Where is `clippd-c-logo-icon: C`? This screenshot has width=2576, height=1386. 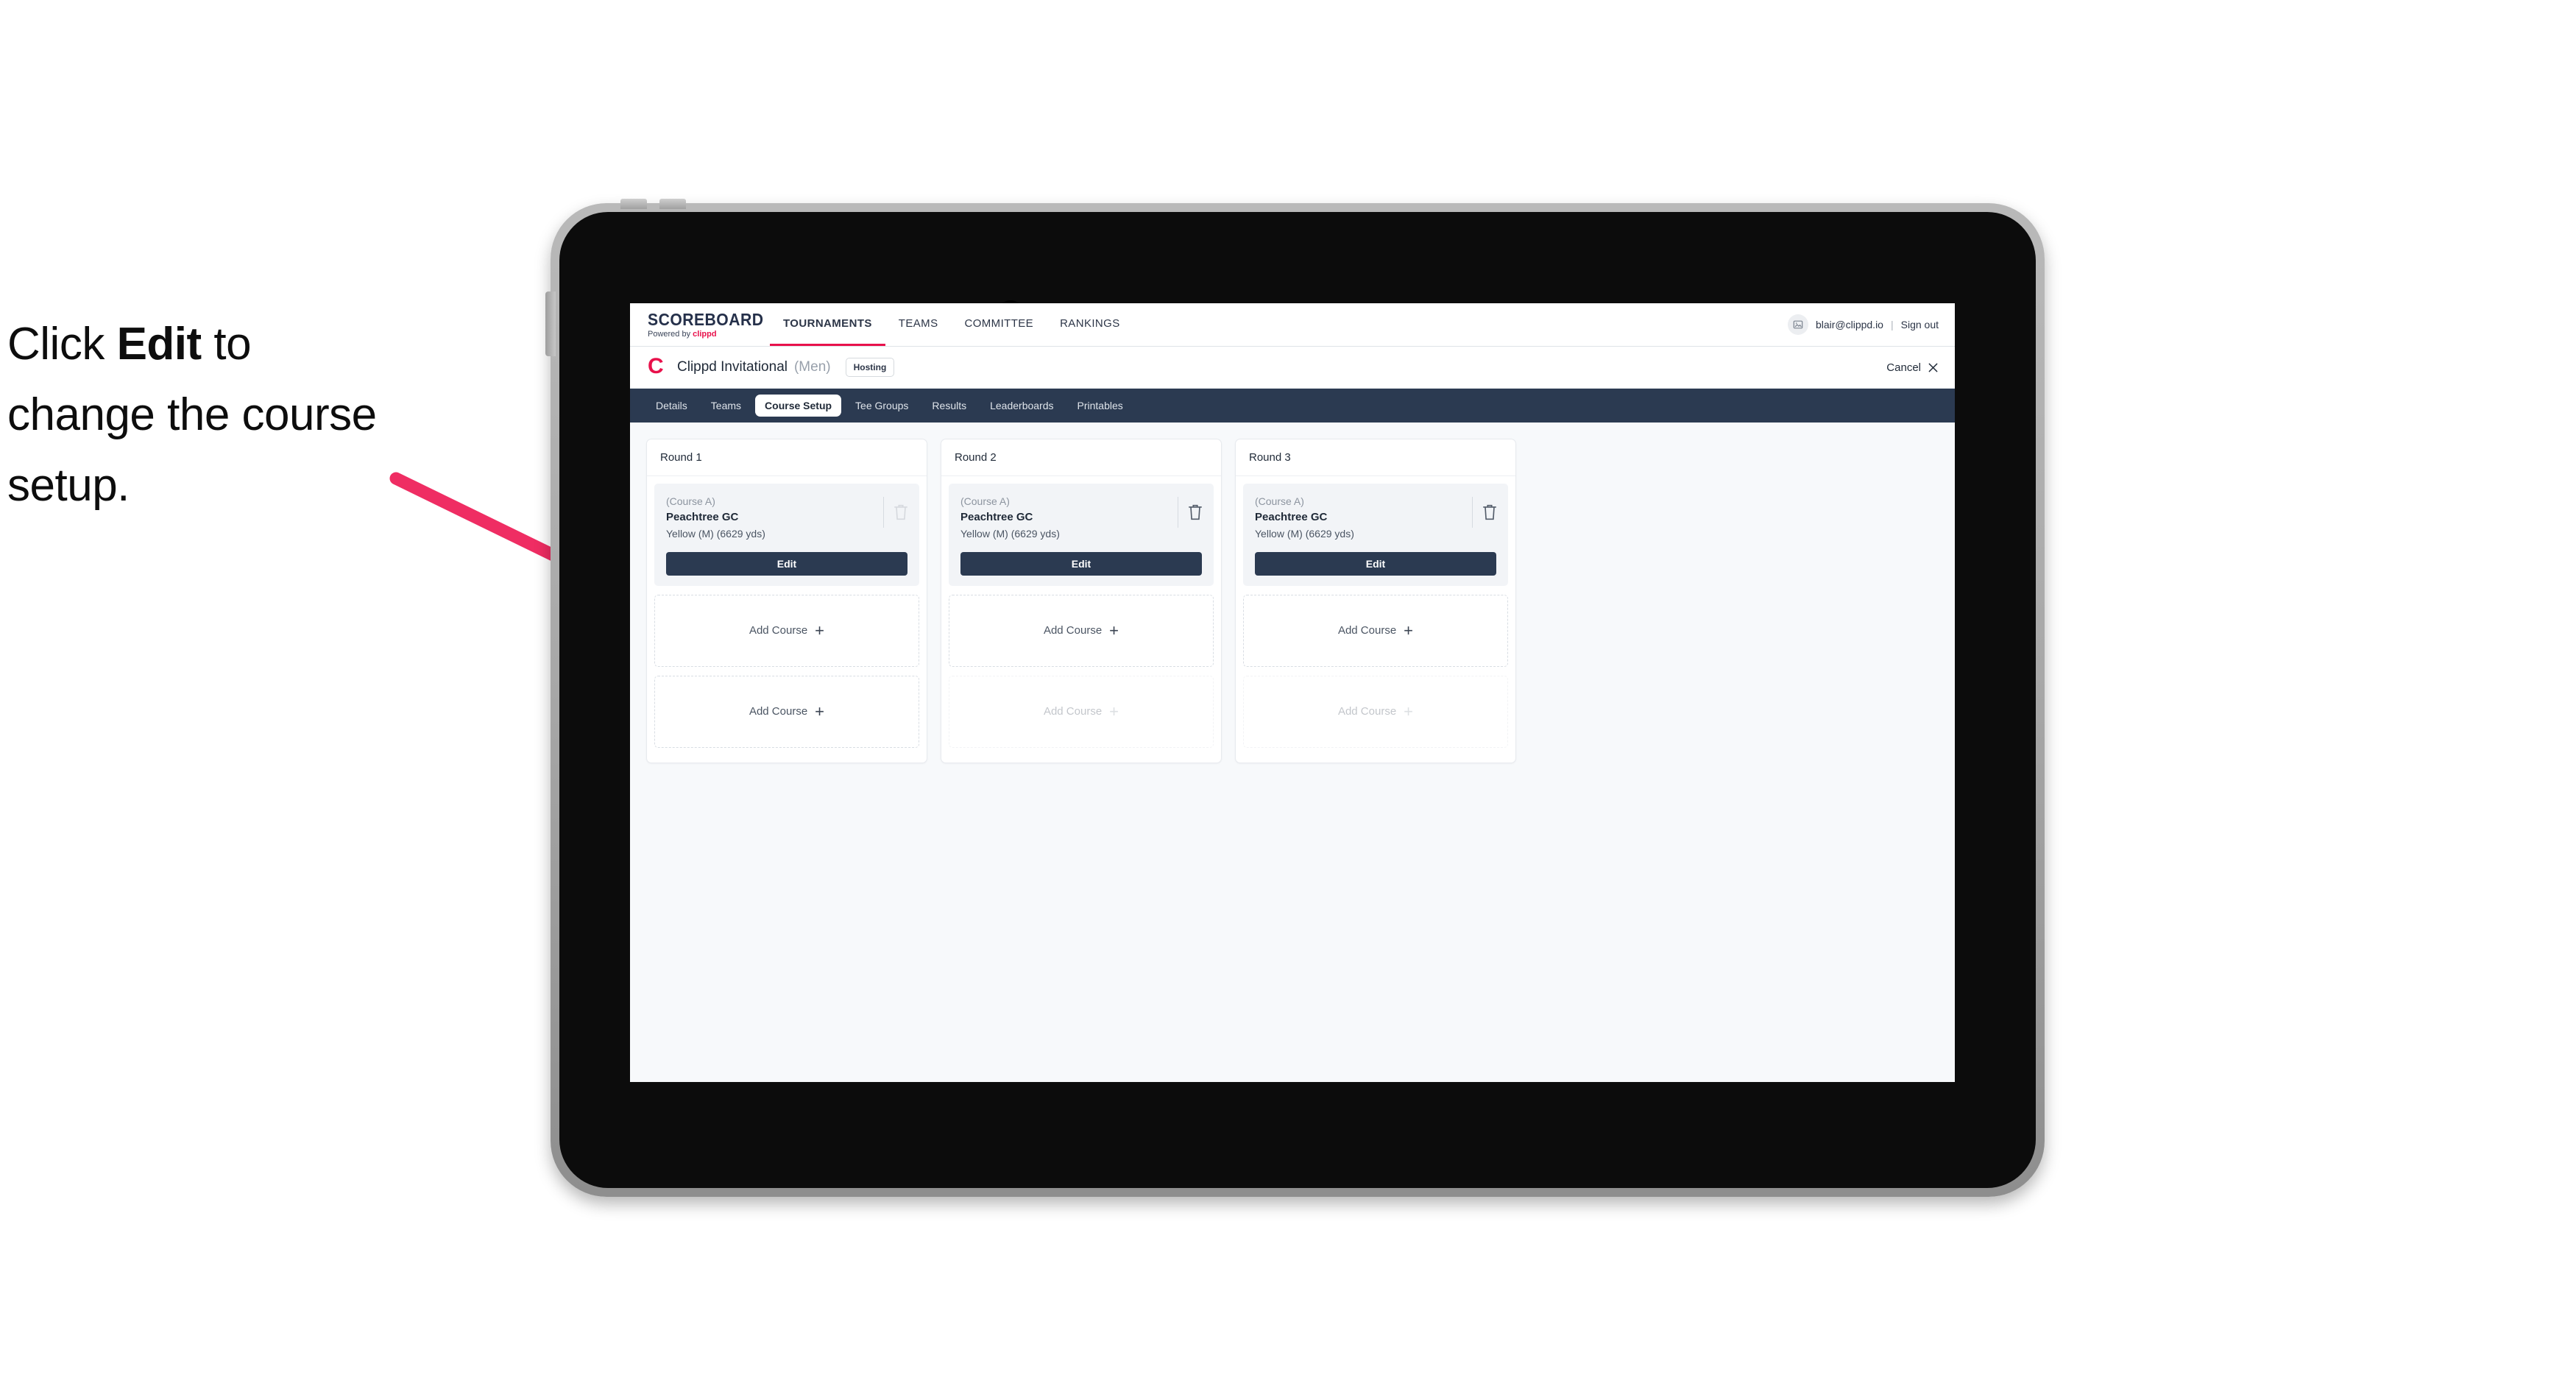 clippd-c-logo-icon: C is located at coordinates (656, 366).